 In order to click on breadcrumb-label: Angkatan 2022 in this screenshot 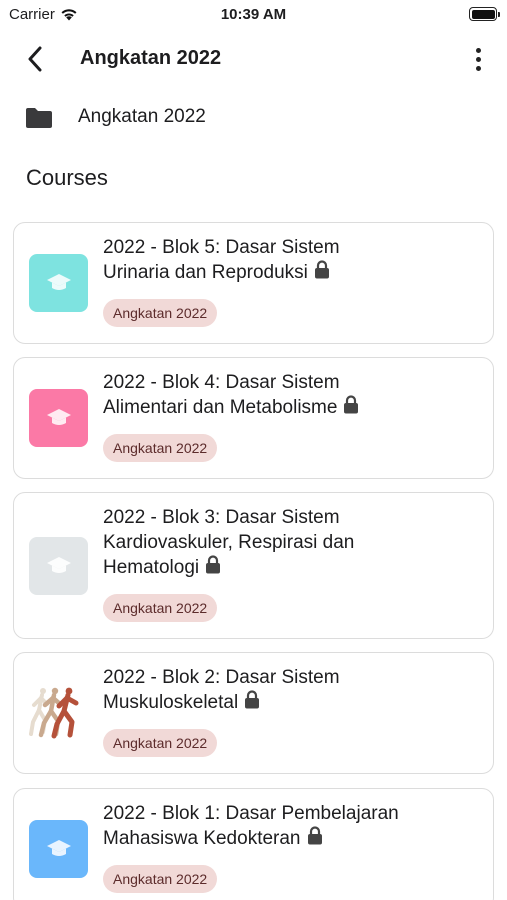, I will do `click(142, 116)`.